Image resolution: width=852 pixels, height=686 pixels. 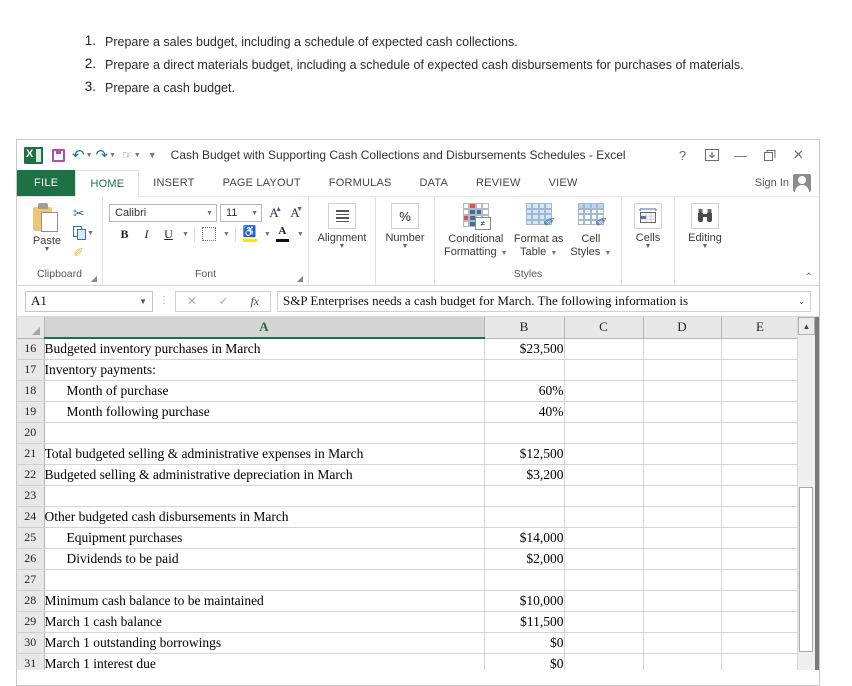 I want to click on column-header-d: D, so click(x=682, y=328).